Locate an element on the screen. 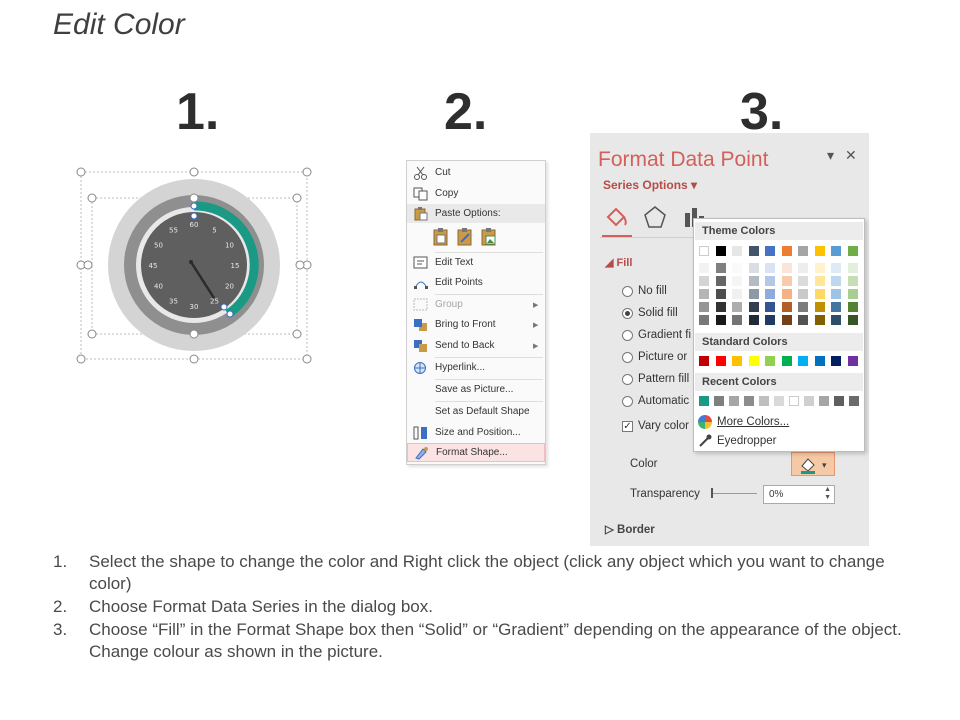 The height and width of the screenshot is (720, 960). fill-option-automatic: Automatic is located at coordinates (655, 401).